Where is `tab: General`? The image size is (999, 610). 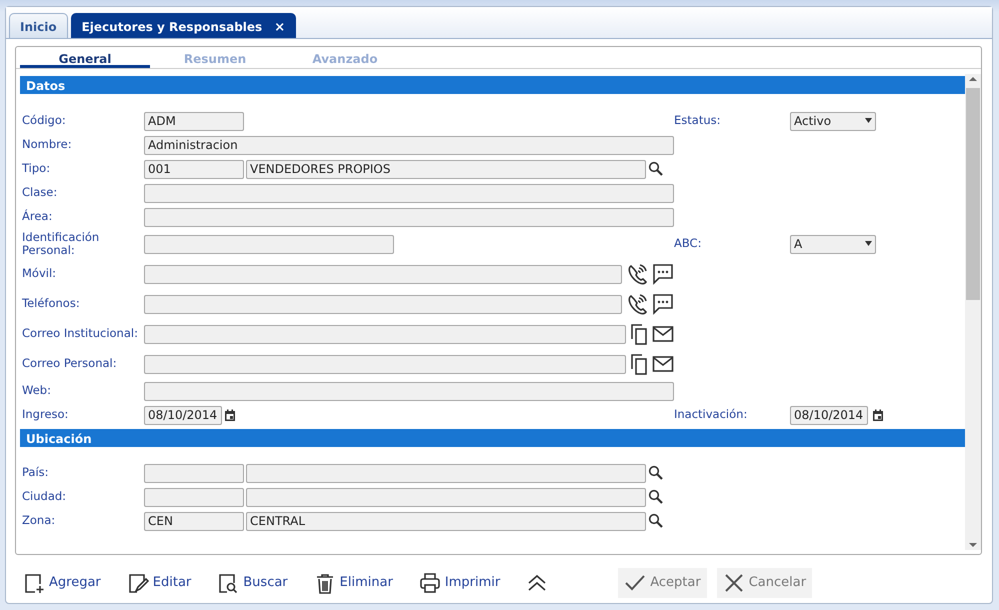
tab: General is located at coordinates (85, 57).